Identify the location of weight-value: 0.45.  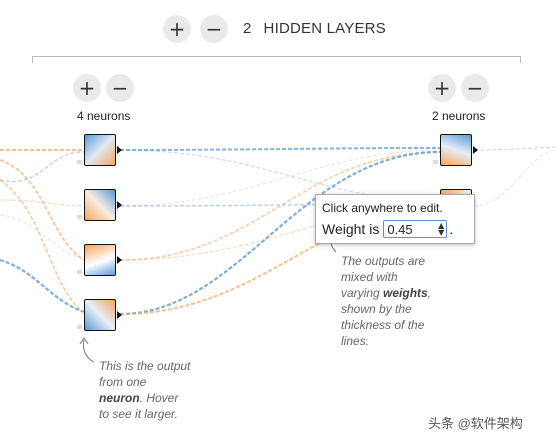
(400, 229).